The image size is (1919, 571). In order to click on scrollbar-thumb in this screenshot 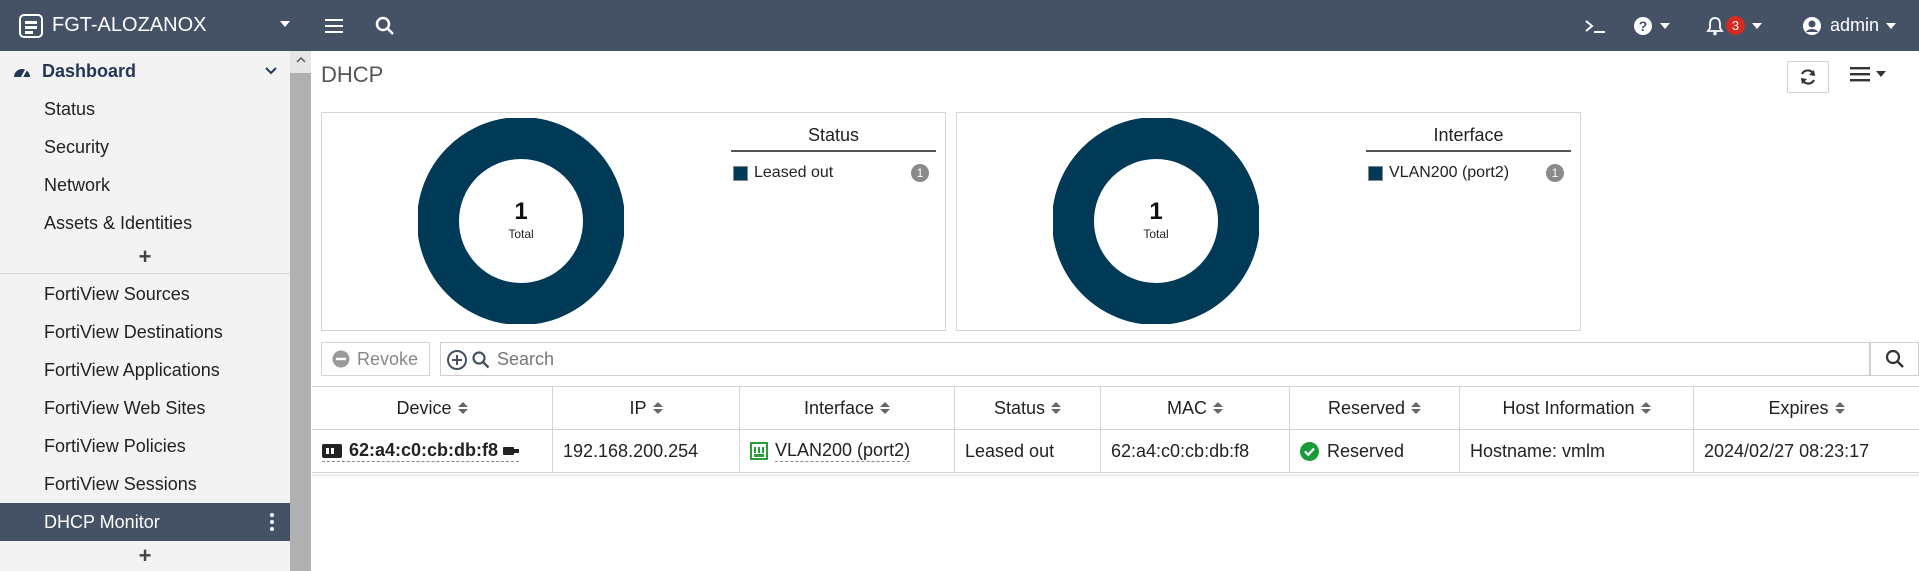, I will do `click(300, 322)`.